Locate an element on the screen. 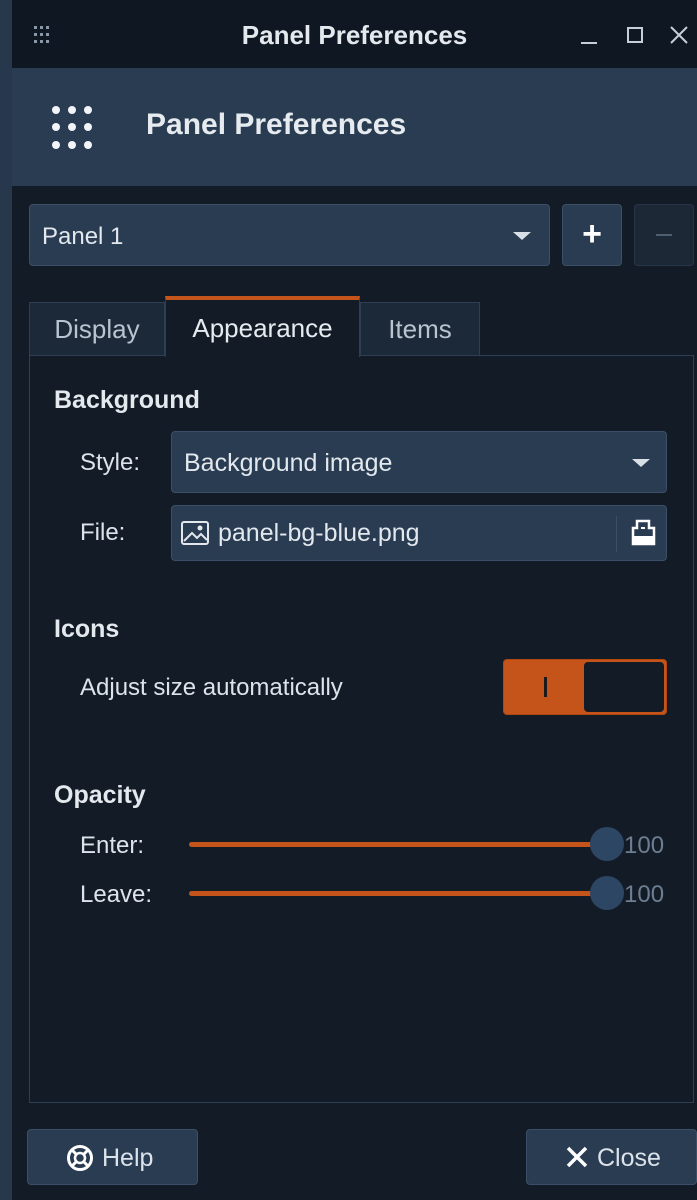 The width and height of the screenshot is (697, 1200). leave-label: Leave: is located at coordinates (116, 894).